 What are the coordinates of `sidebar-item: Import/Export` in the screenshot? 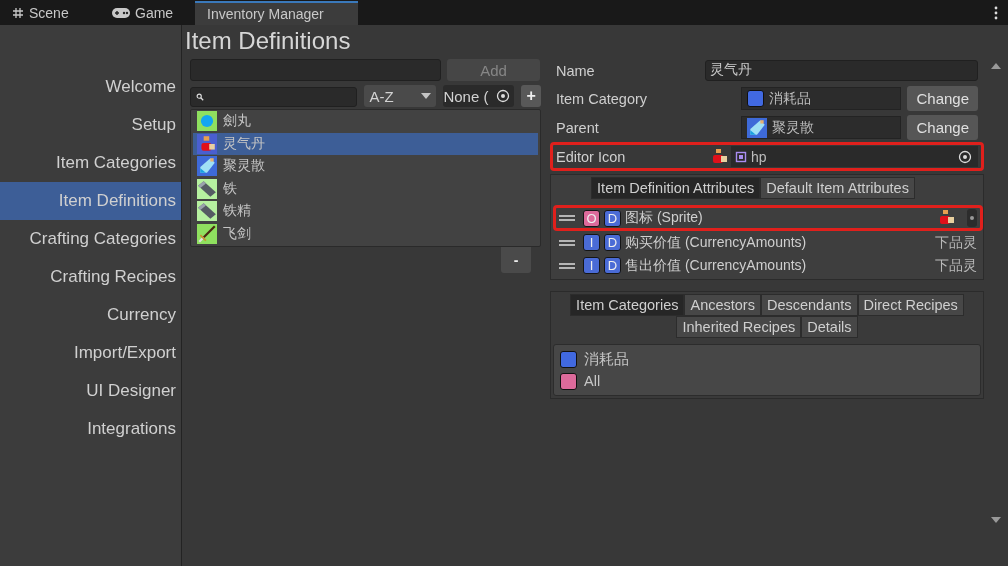 It's located at (90, 353).